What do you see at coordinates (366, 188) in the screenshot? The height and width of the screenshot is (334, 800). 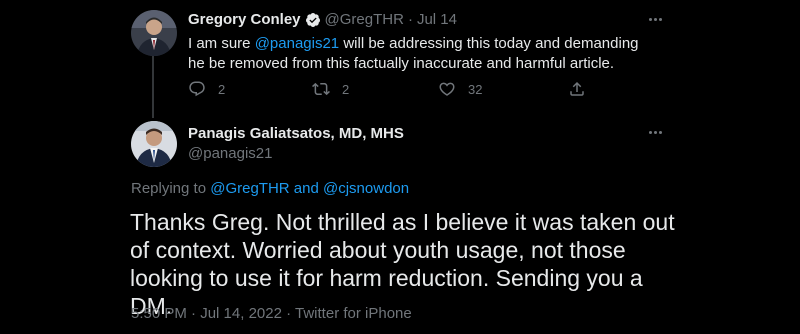 I see `mention-link: @cjsnowdon` at bounding box center [366, 188].